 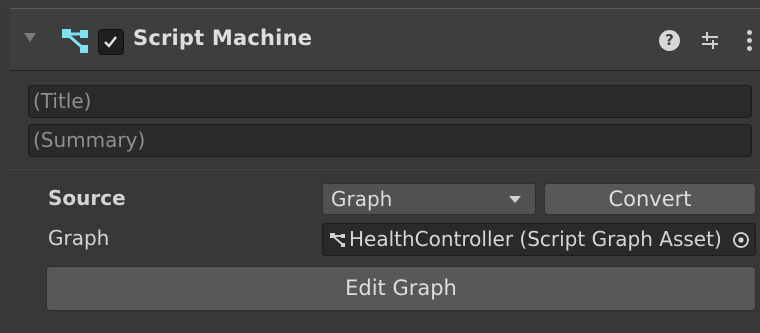 I want to click on edit-graph-button: Edit Graph, so click(x=401, y=288).